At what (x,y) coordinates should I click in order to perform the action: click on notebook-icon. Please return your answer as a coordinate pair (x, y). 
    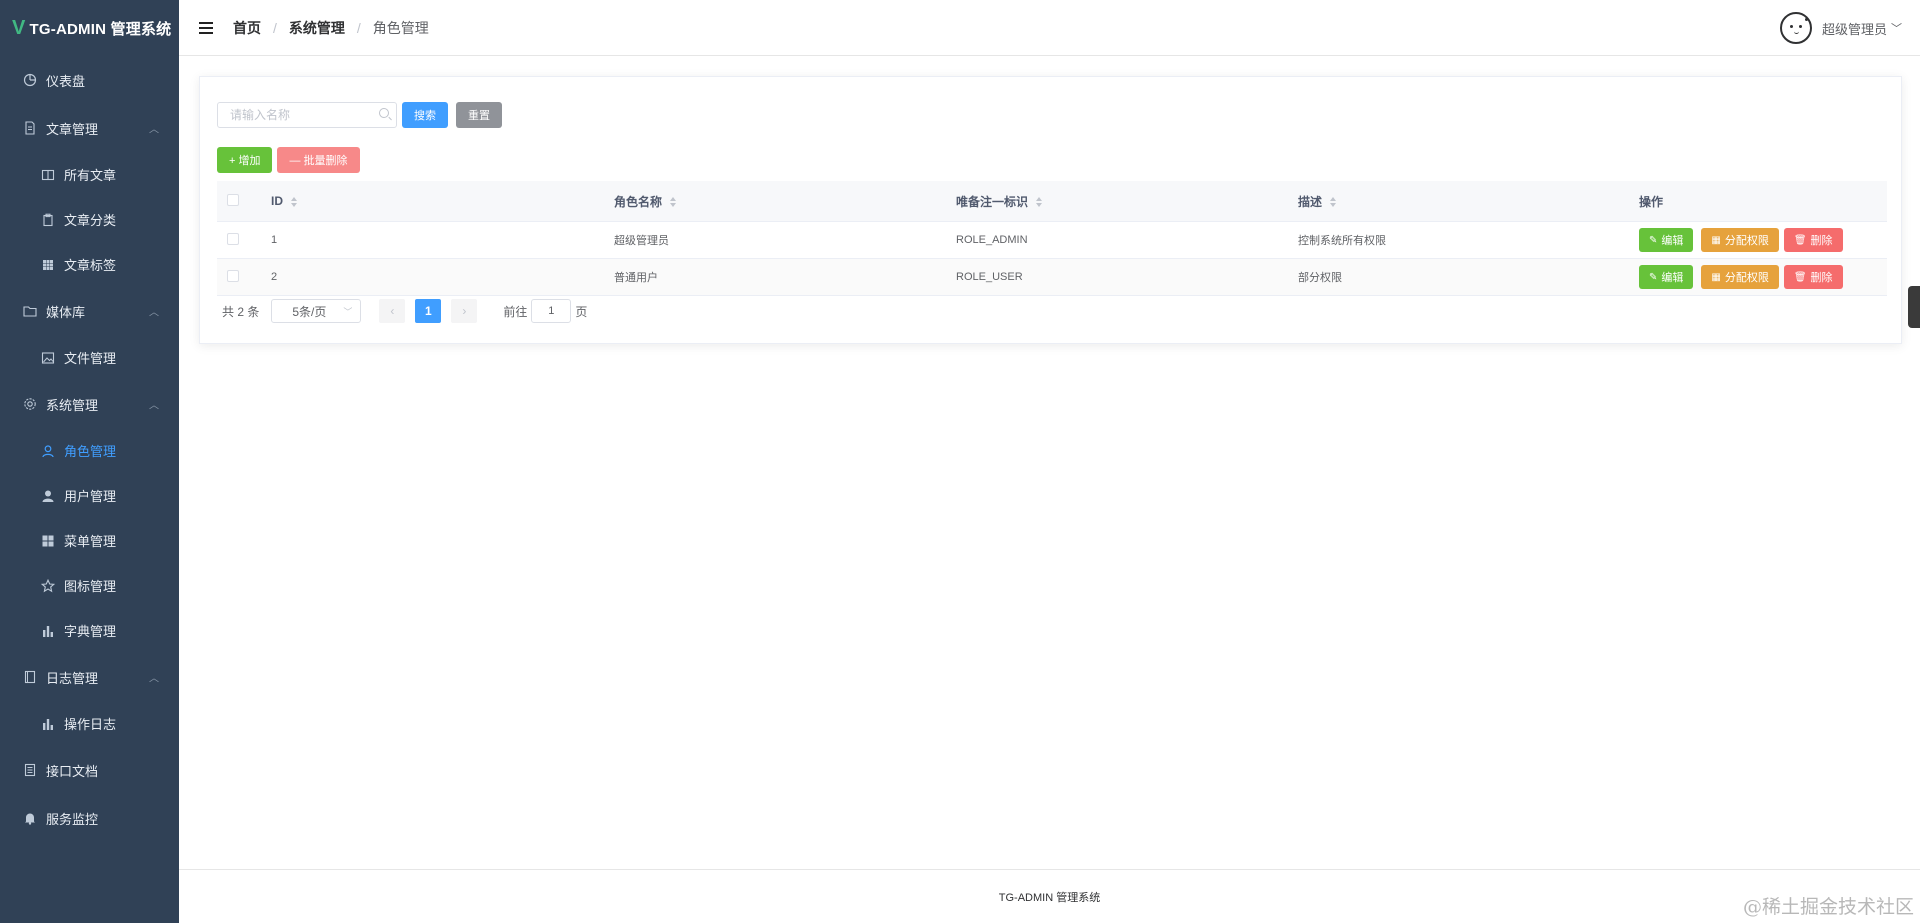
    Looking at the image, I should click on (30, 677).